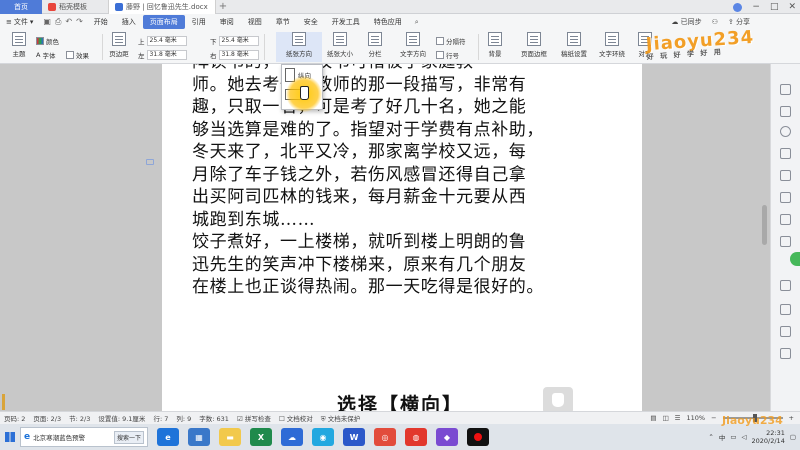 This screenshot has height=450, width=800. What do you see at coordinates (14, 418) in the screenshot?
I see `status-page-number: 页码: 2` at bounding box center [14, 418].